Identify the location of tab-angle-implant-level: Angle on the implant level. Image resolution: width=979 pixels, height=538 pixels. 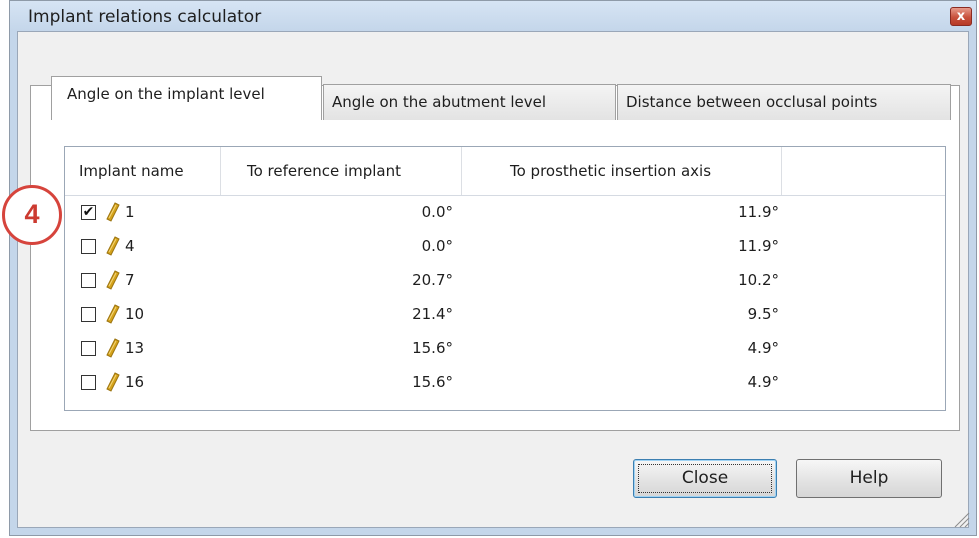
(186, 98).